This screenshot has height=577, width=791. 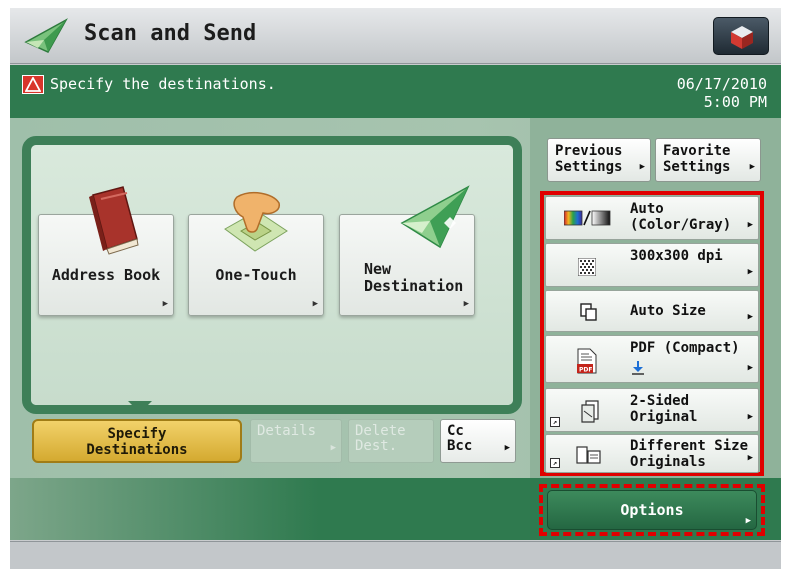 What do you see at coordinates (414, 277) in the screenshot?
I see `new-destination-label: New Destination` at bounding box center [414, 277].